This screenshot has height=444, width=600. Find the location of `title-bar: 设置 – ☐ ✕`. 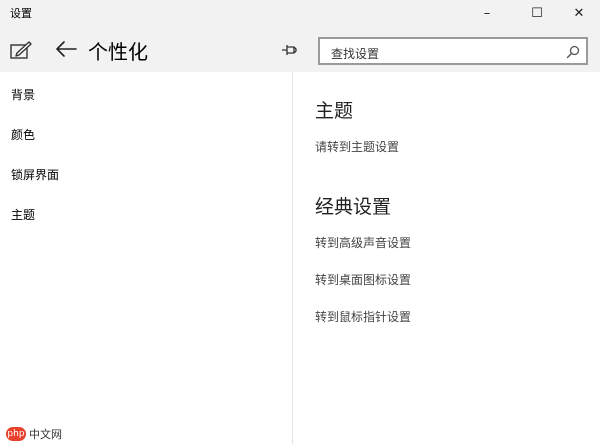

title-bar: 设置 – ☐ ✕ is located at coordinates (300, 13).